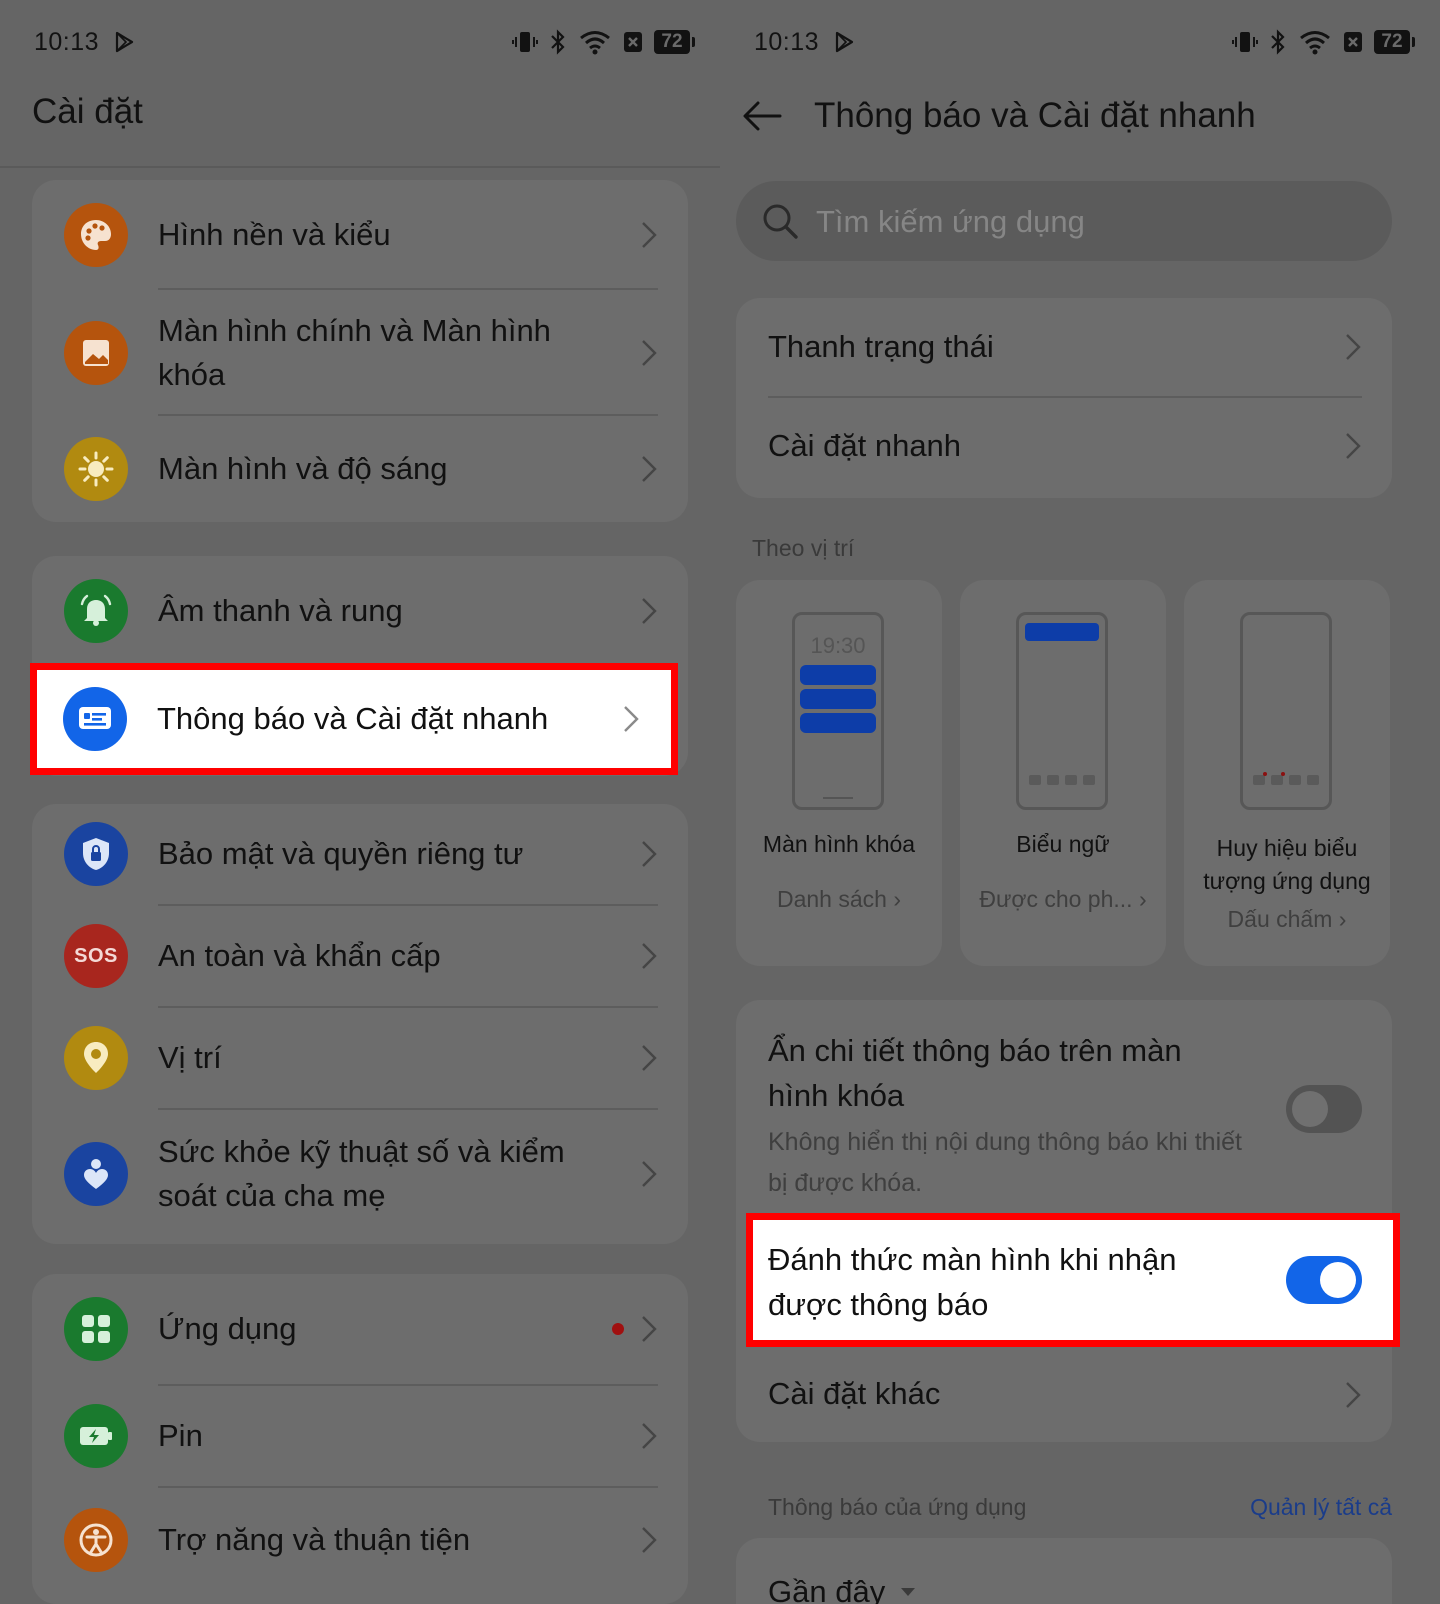  Describe the element at coordinates (360, 611) in the screenshot. I see `settings-item-sound-vibration: Âm thanh và rung` at that location.